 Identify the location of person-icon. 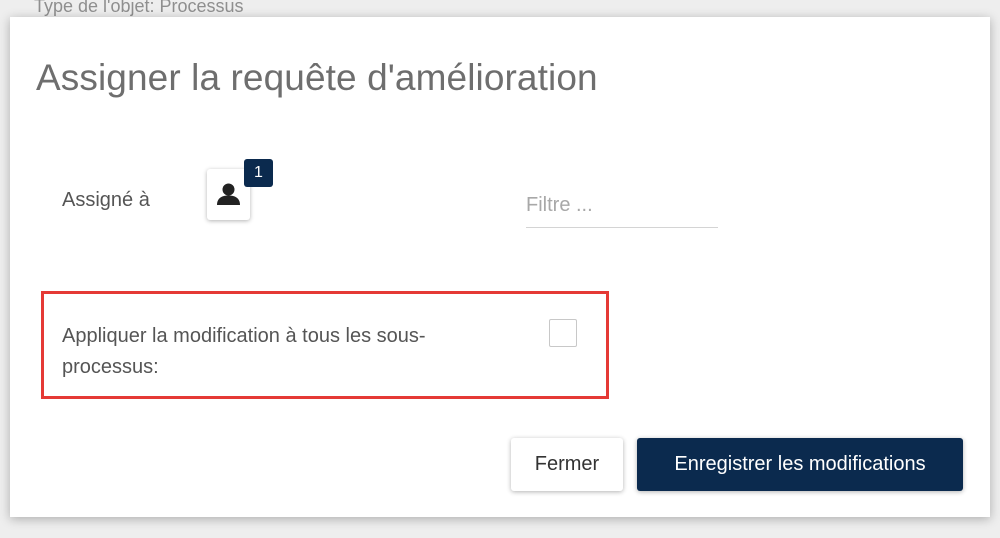
(228, 194).